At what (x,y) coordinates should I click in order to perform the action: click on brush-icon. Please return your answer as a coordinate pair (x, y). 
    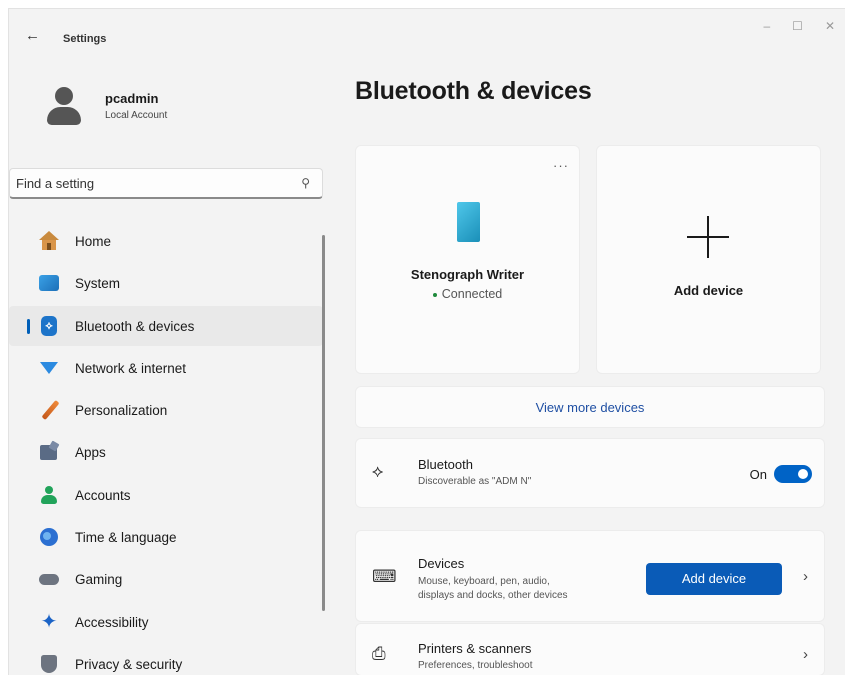
    Looking at the image, I should click on (49, 410).